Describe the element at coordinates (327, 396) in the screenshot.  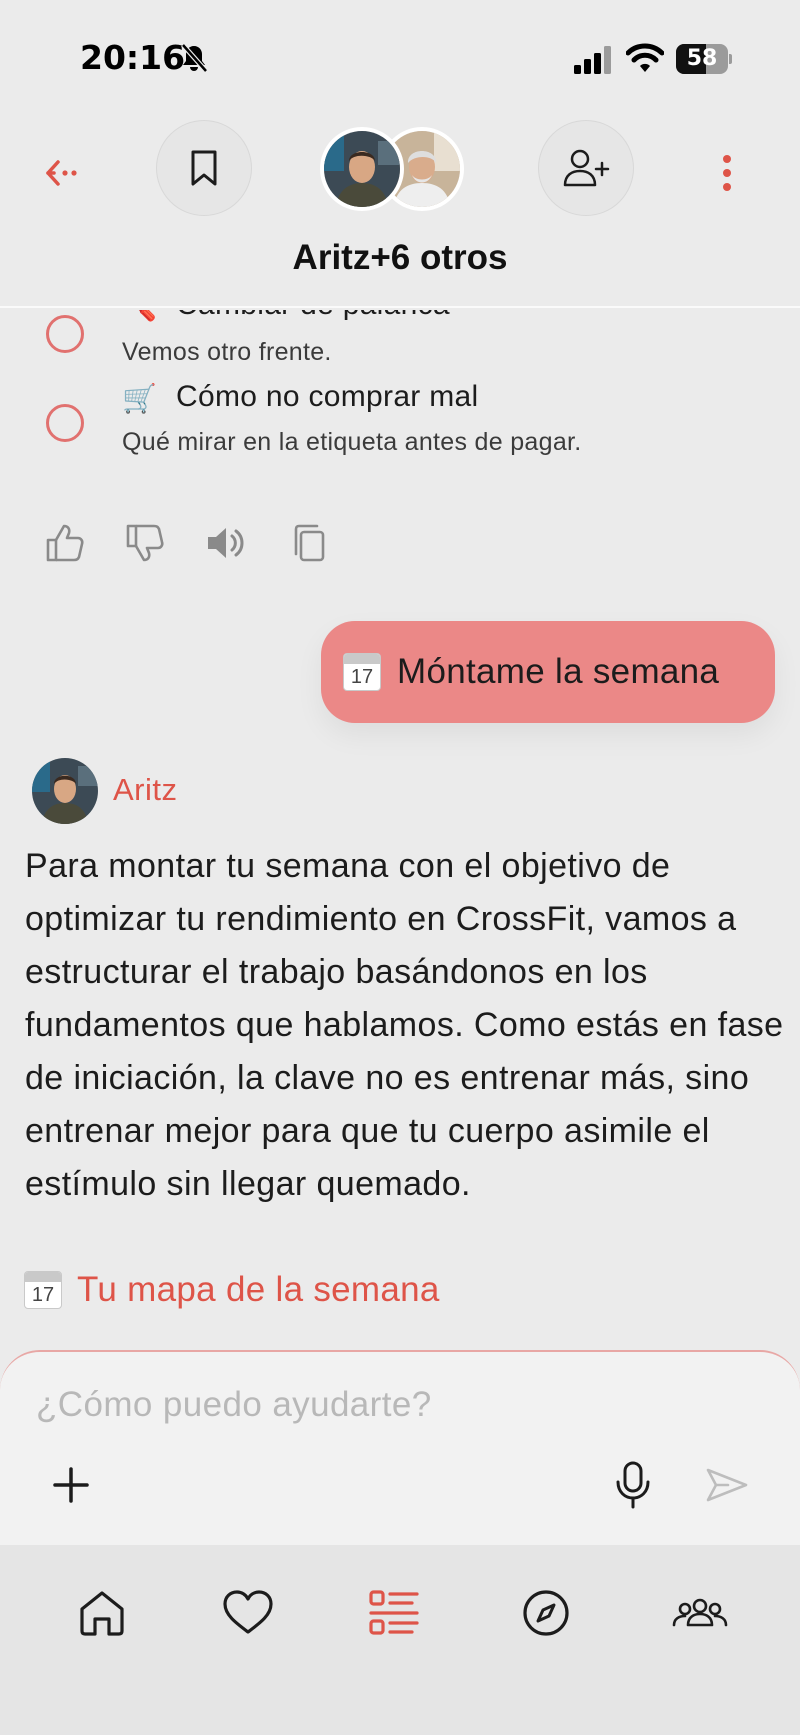
I see `option-title: Cómo no comprar mal` at that location.